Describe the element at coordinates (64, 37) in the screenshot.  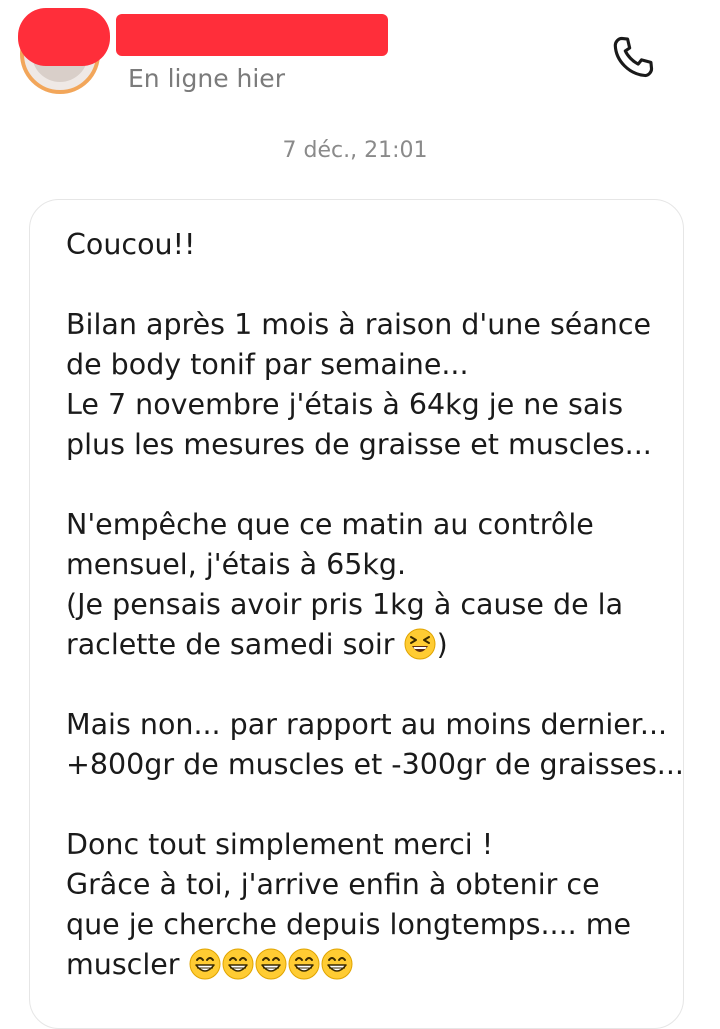
I see `redaction-mark-avatar` at that location.